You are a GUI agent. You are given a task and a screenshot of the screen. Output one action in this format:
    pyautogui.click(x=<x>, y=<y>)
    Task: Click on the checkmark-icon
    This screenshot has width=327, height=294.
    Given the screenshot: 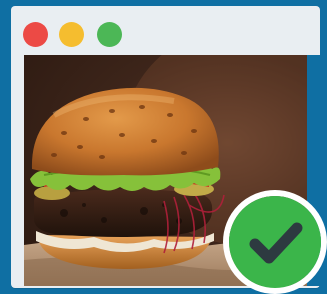 What is the action you would take?
    pyautogui.click(x=275, y=242)
    